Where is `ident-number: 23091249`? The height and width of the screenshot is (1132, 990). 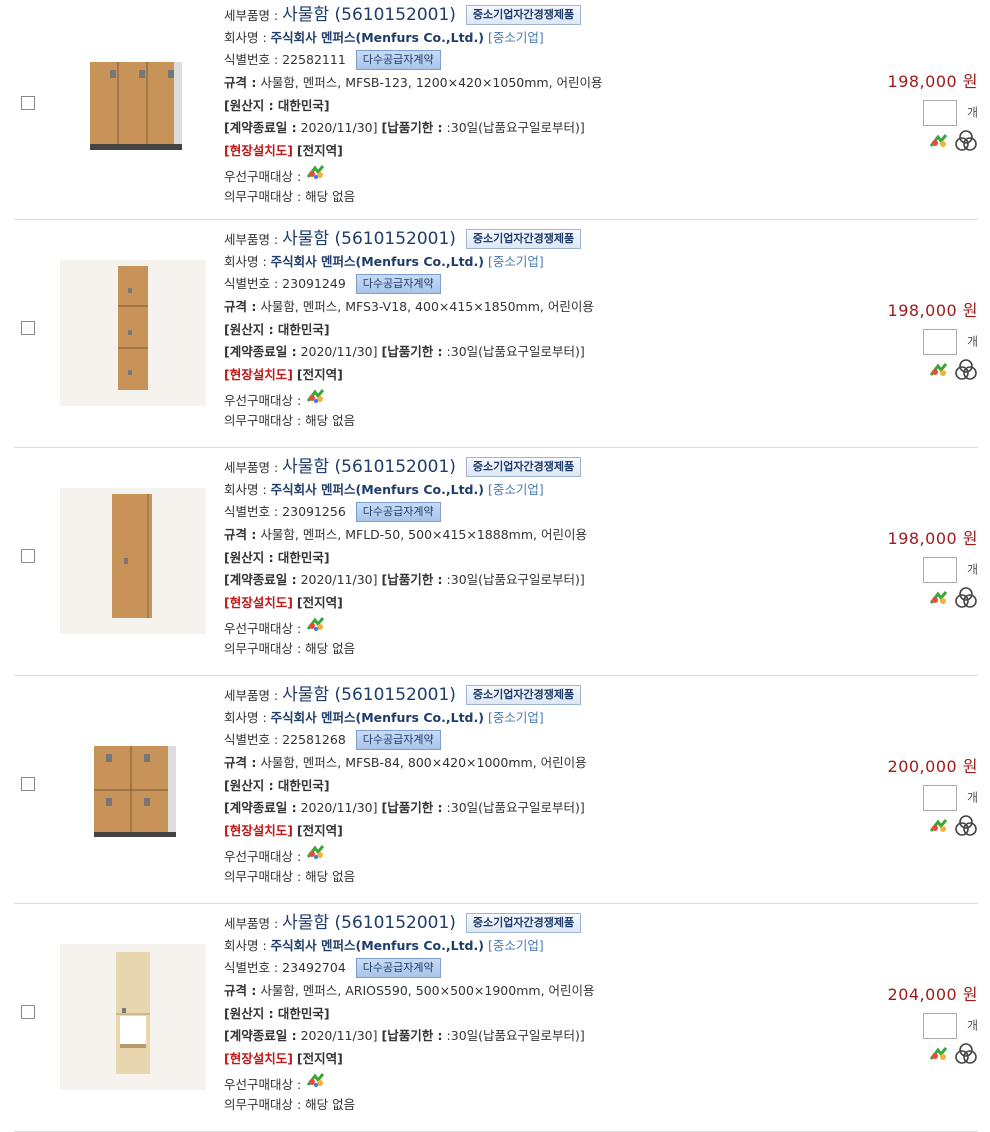
ident-number: 23091249 is located at coordinates (314, 284).